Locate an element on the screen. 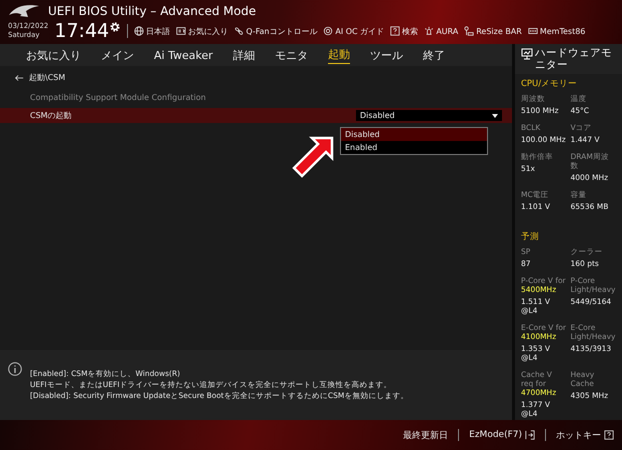  breadcrumb: 起動\CSM is located at coordinates (47, 77).